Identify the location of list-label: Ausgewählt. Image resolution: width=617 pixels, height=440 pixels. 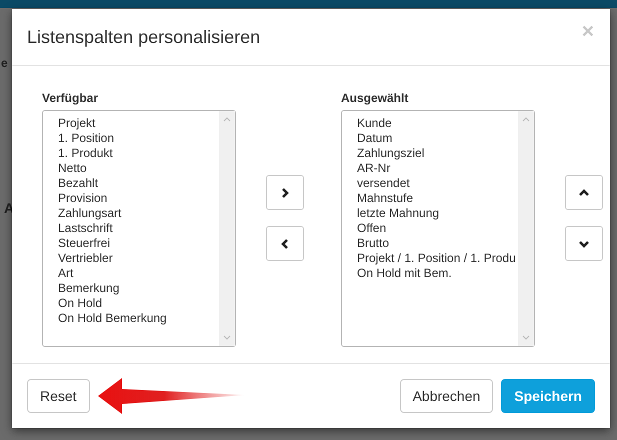
(375, 98).